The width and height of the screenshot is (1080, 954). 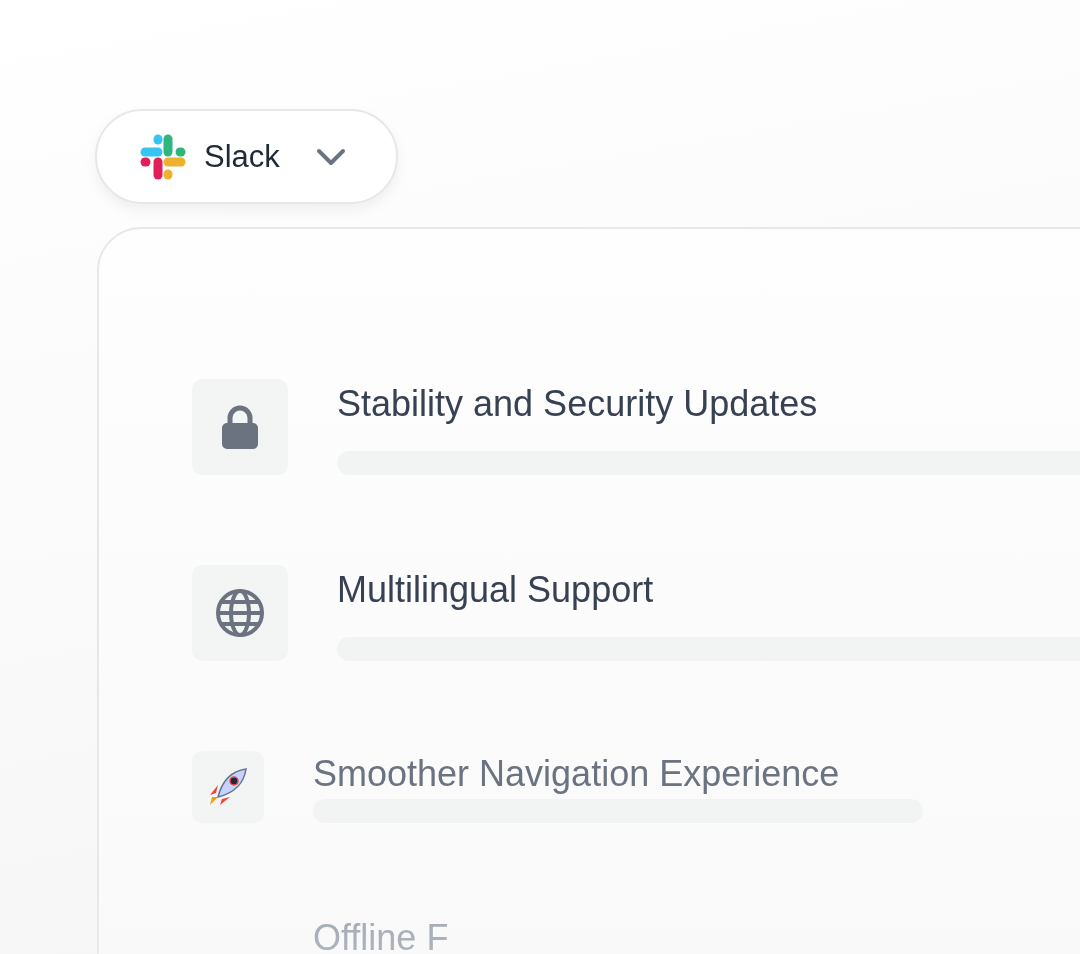 What do you see at coordinates (240, 613) in the screenshot?
I see `globe-icon` at bounding box center [240, 613].